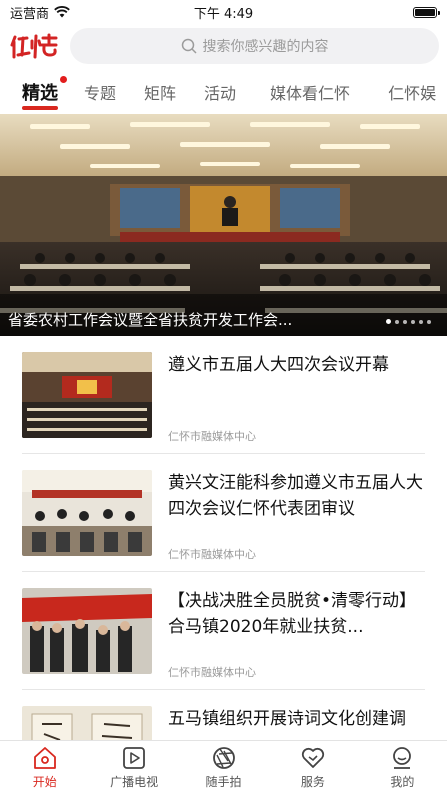  Describe the element at coordinates (189, 46) in the screenshot. I see `search-icon` at that location.